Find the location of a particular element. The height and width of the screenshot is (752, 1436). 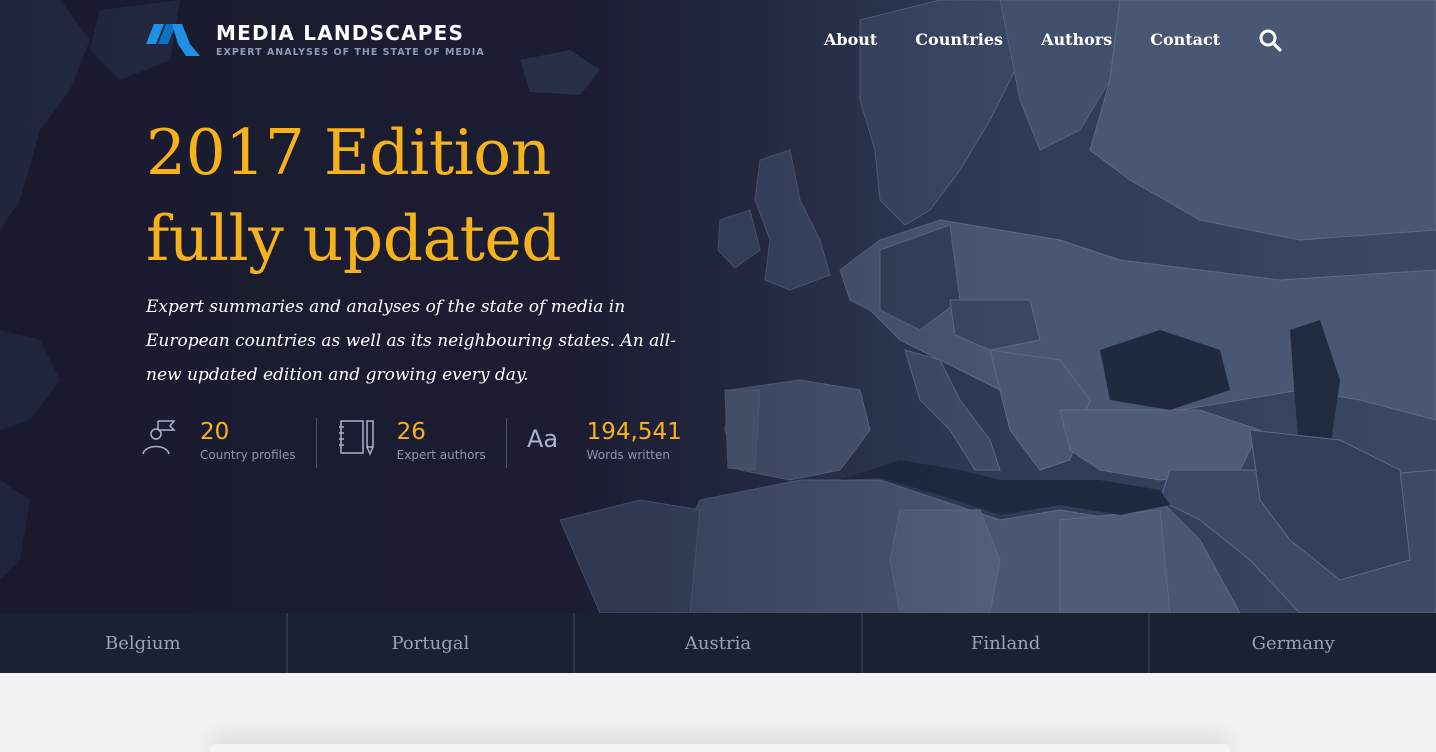

stat-expert-authors: 26 Expert authors is located at coordinates (411, 443).